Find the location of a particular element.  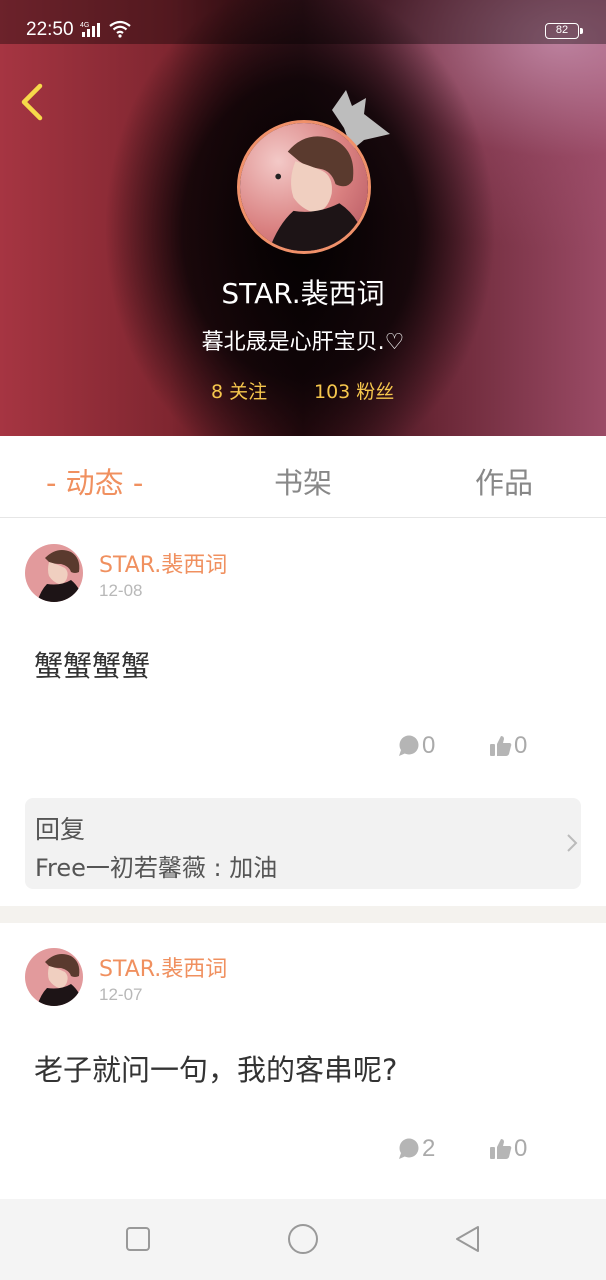

status-time: 22:50 is located at coordinates (50, 29).